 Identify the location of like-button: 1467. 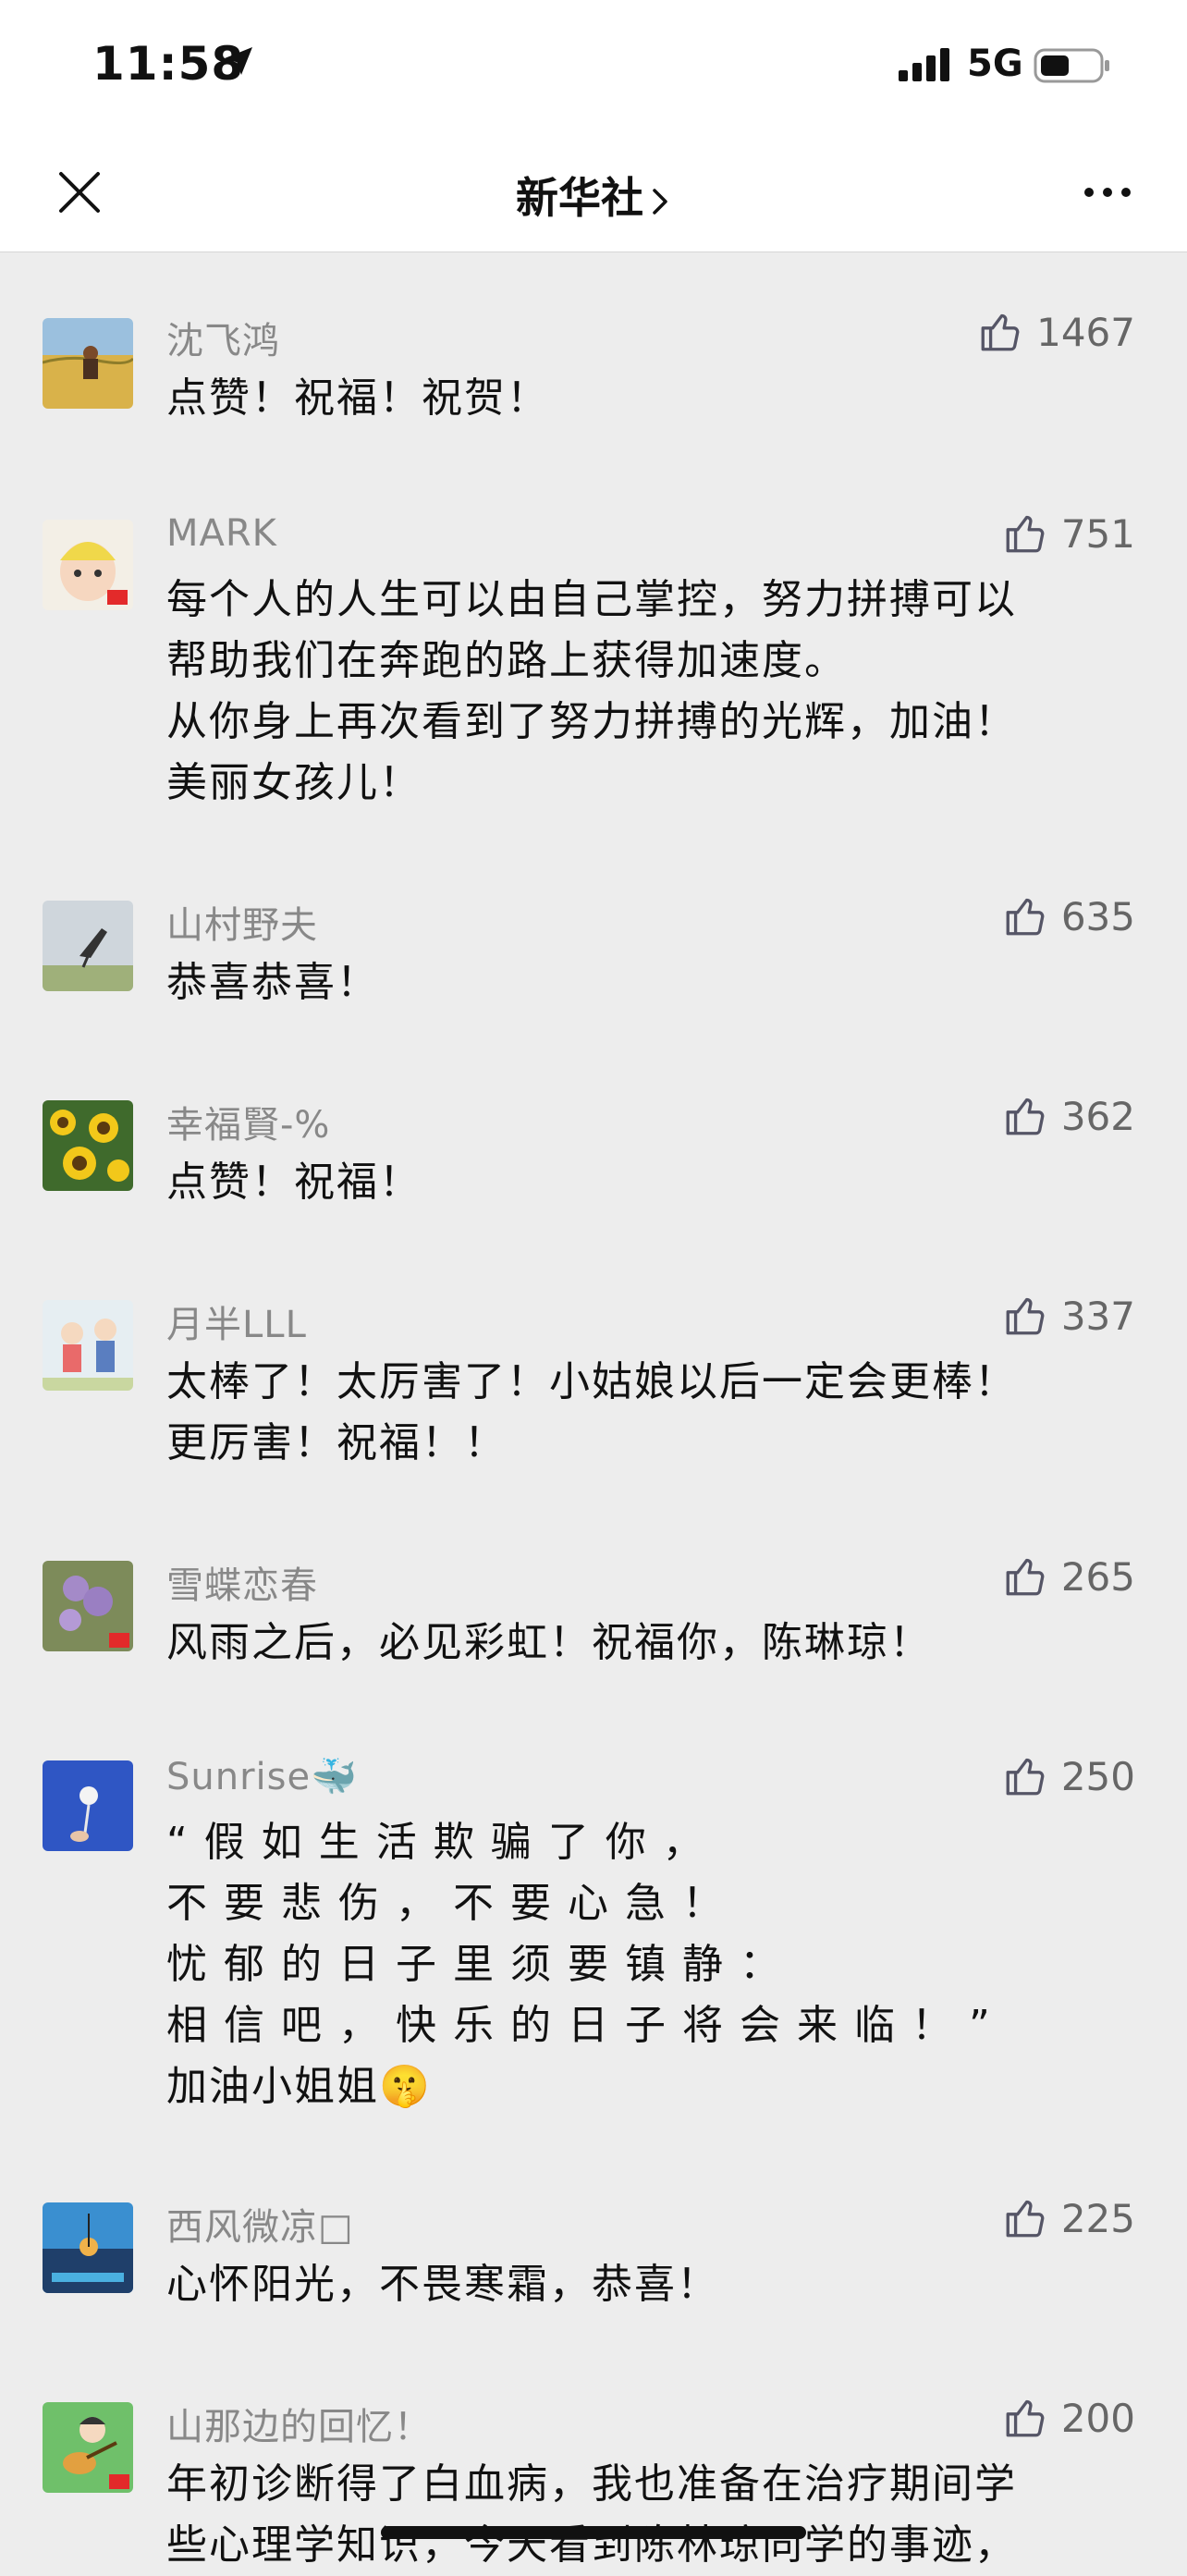
(1056, 332).